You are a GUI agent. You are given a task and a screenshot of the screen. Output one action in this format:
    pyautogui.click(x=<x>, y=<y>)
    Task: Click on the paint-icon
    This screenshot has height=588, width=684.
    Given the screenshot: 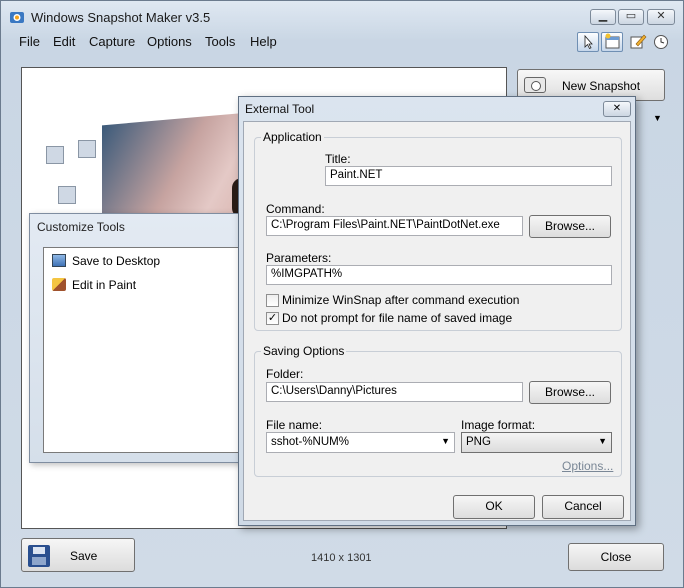 What is the action you would take?
    pyautogui.click(x=59, y=284)
    